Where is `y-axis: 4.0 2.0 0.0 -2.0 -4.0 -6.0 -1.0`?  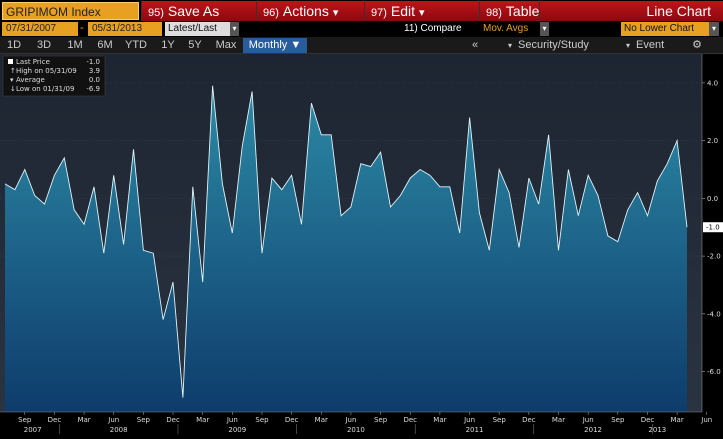
y-axis: 4.0 2.0 0.0 -2.0 -4.0 -6.0 -1.0 is located at coordinates (712, 233).